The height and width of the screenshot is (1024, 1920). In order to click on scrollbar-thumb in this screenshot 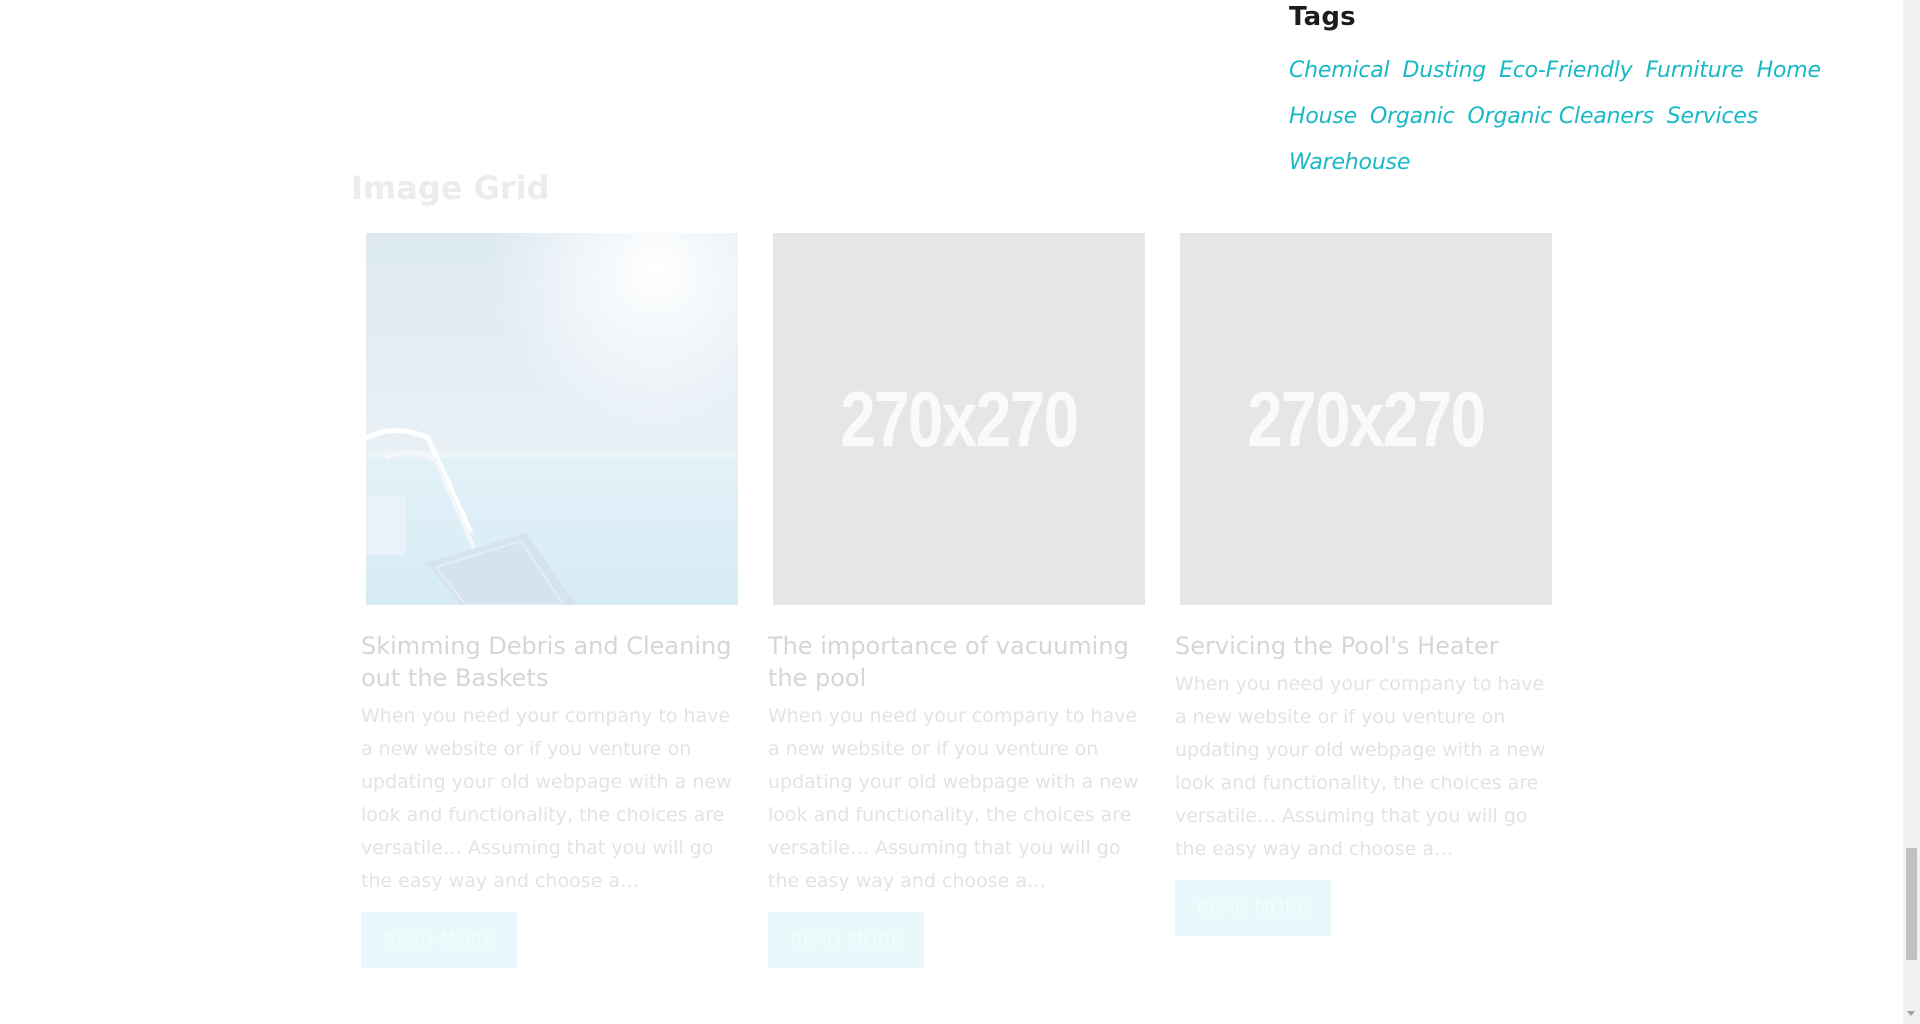, I will do `click(1911, 904)`.